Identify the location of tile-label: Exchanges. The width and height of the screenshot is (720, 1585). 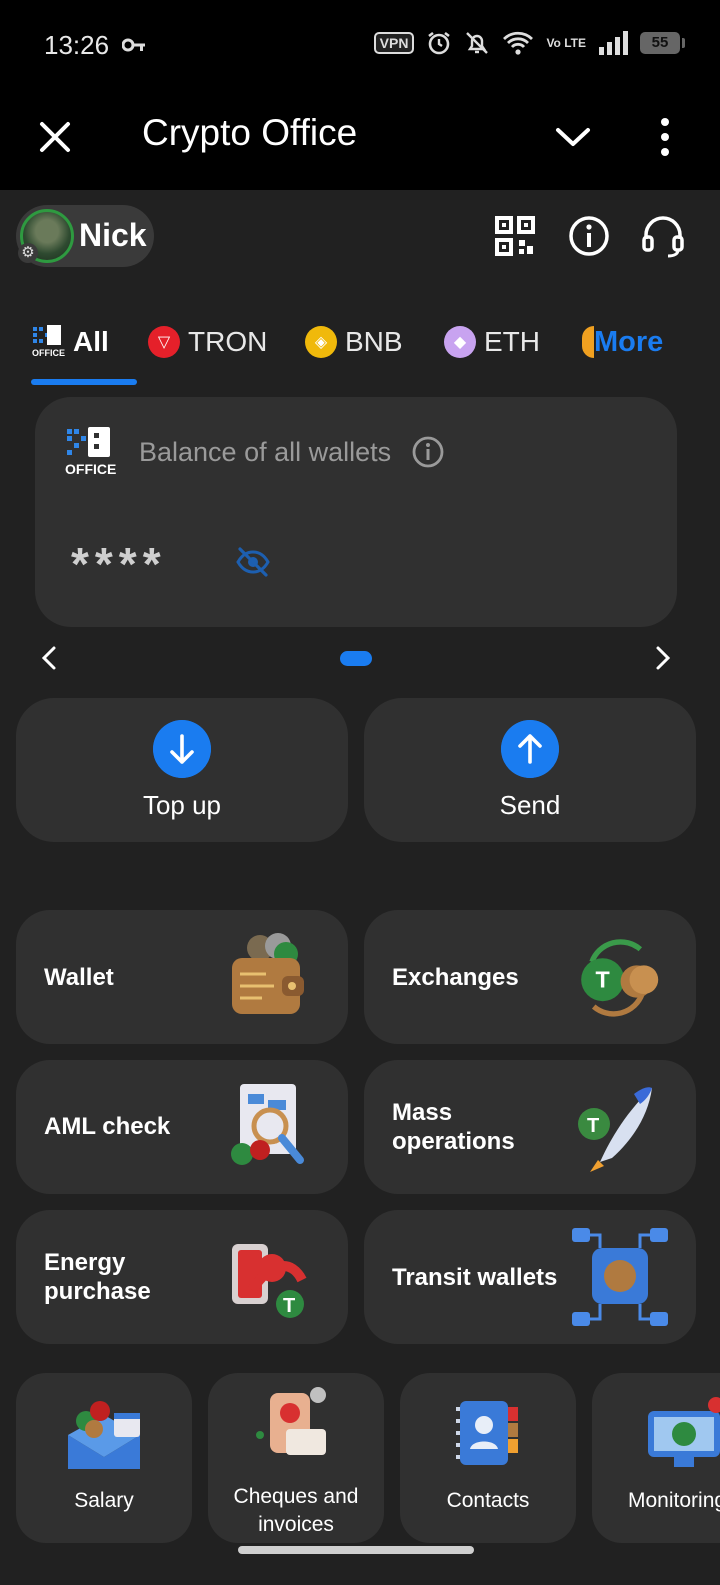
(455, 977).